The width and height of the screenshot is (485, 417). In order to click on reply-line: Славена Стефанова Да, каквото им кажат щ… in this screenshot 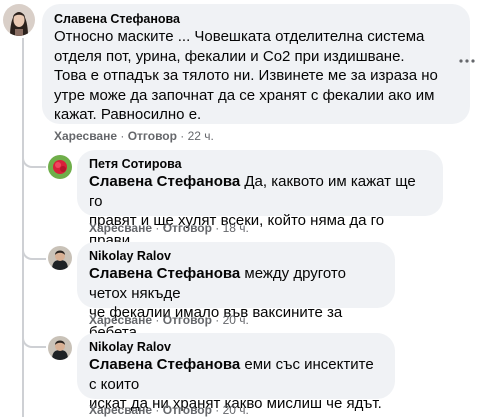, I will do `click(260, 191)`.